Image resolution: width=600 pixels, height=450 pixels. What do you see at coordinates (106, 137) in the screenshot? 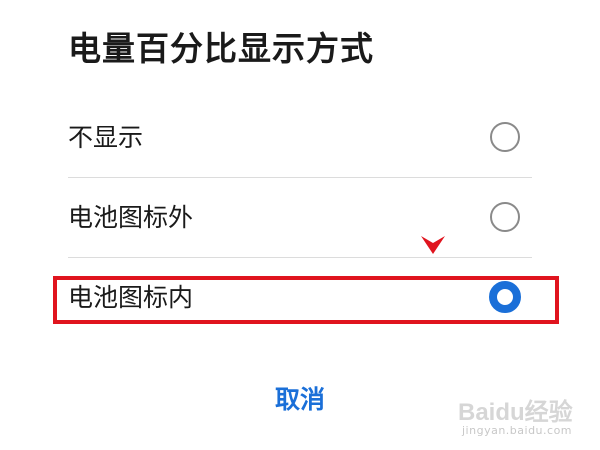
I see `option-label: 不显示` at bounding box center [106, 137].